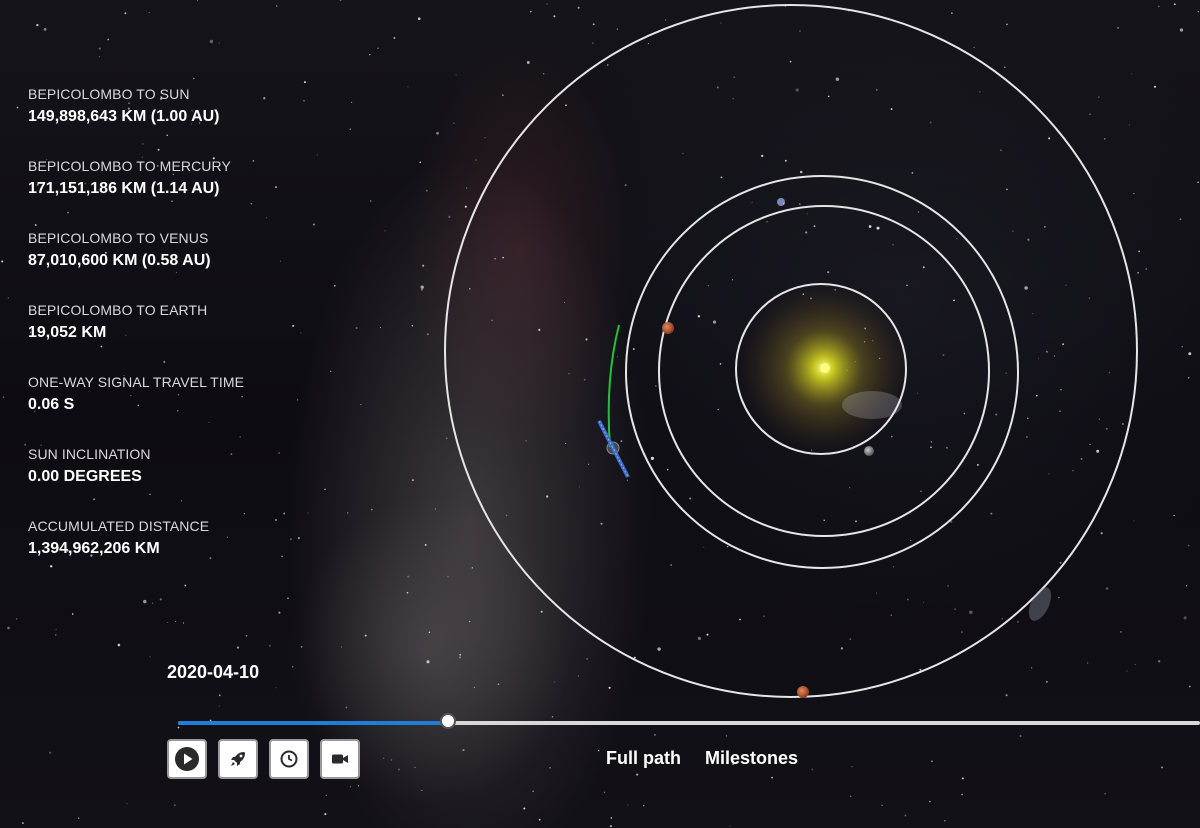 This screenshot has width=1200, height=828. I want to click on time-button, so click(289, 759).